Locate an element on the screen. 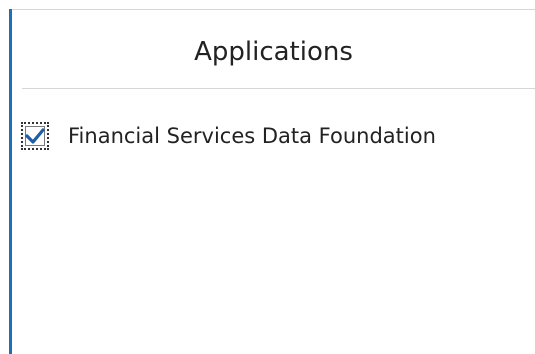 Image resolution: width=535 pixels, height=354 pixels. application-checkbox is located at coordinates (35, 136).